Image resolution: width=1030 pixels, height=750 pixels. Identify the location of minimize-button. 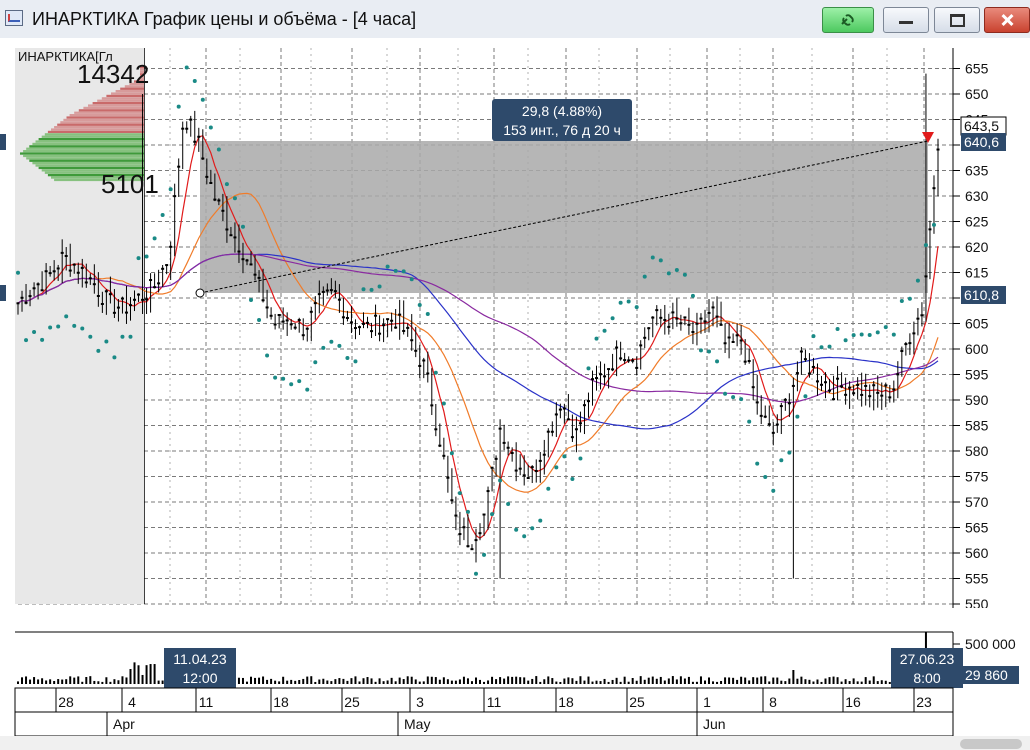
(906, 20).